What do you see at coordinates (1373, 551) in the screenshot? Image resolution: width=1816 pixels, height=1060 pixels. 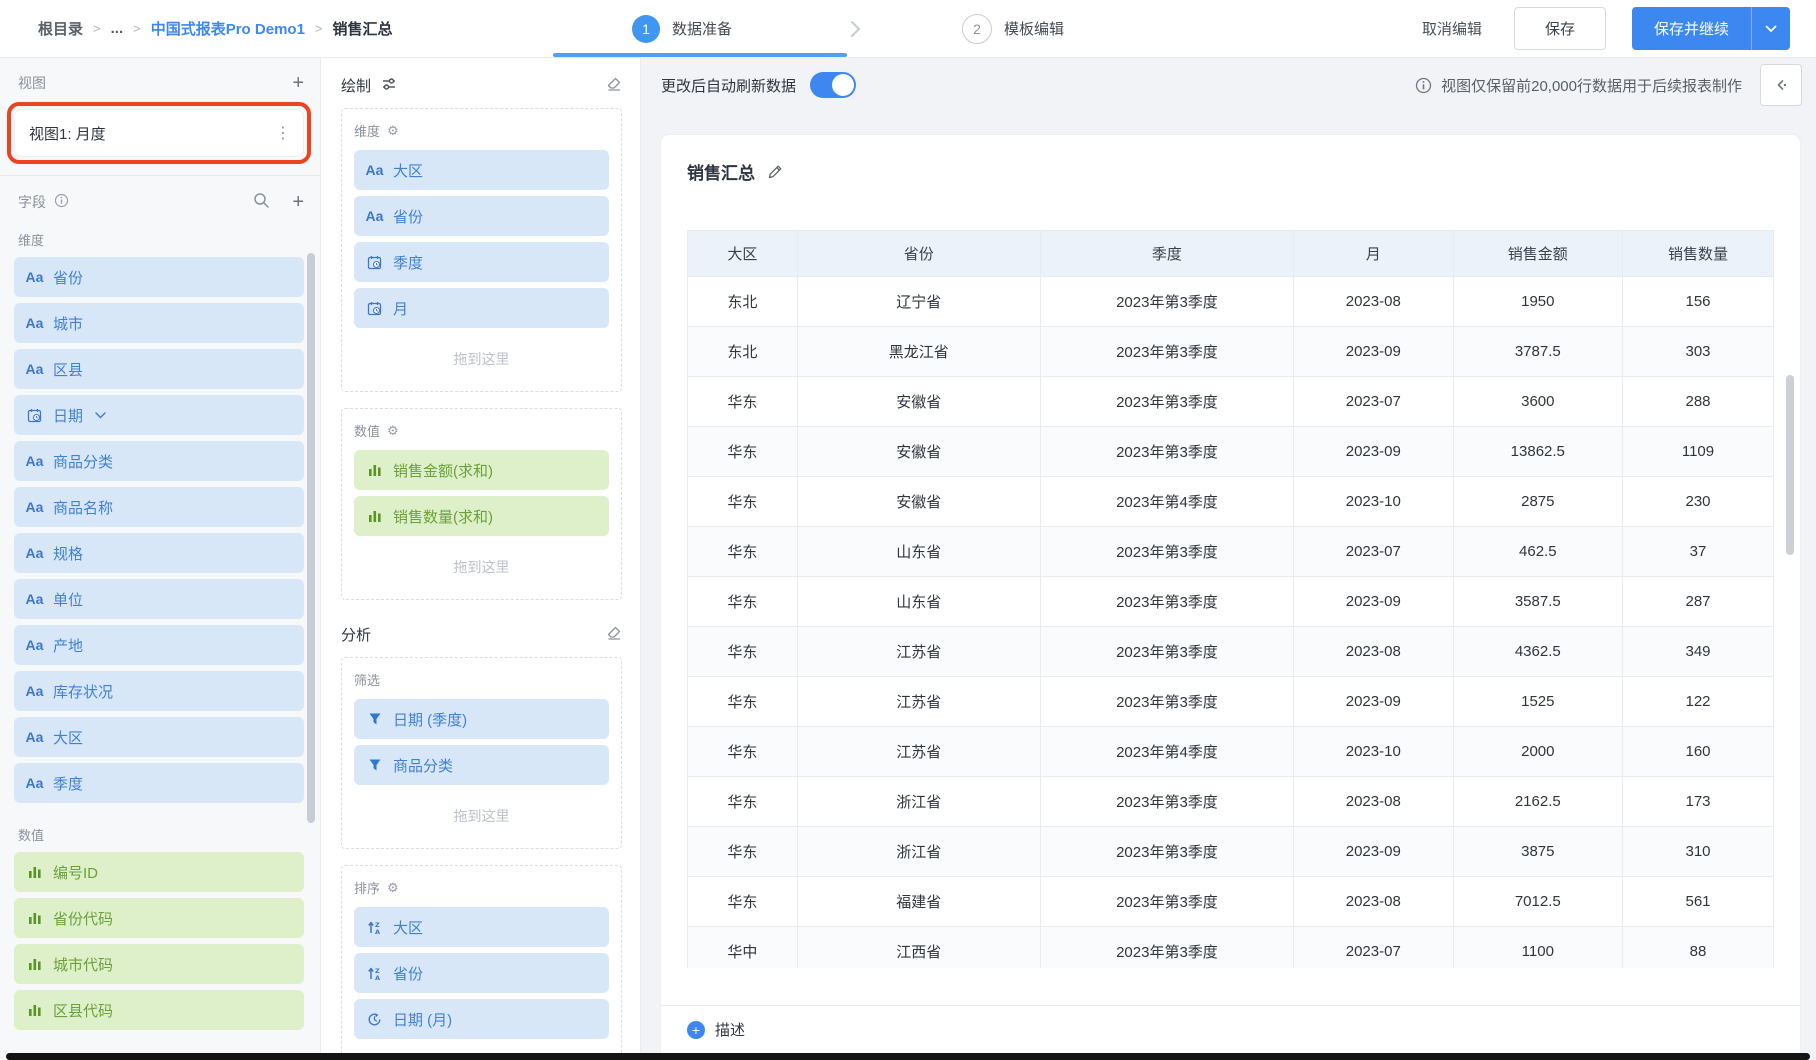 I see `table-cell: 2023-07` at bounding box center [1373, 551].